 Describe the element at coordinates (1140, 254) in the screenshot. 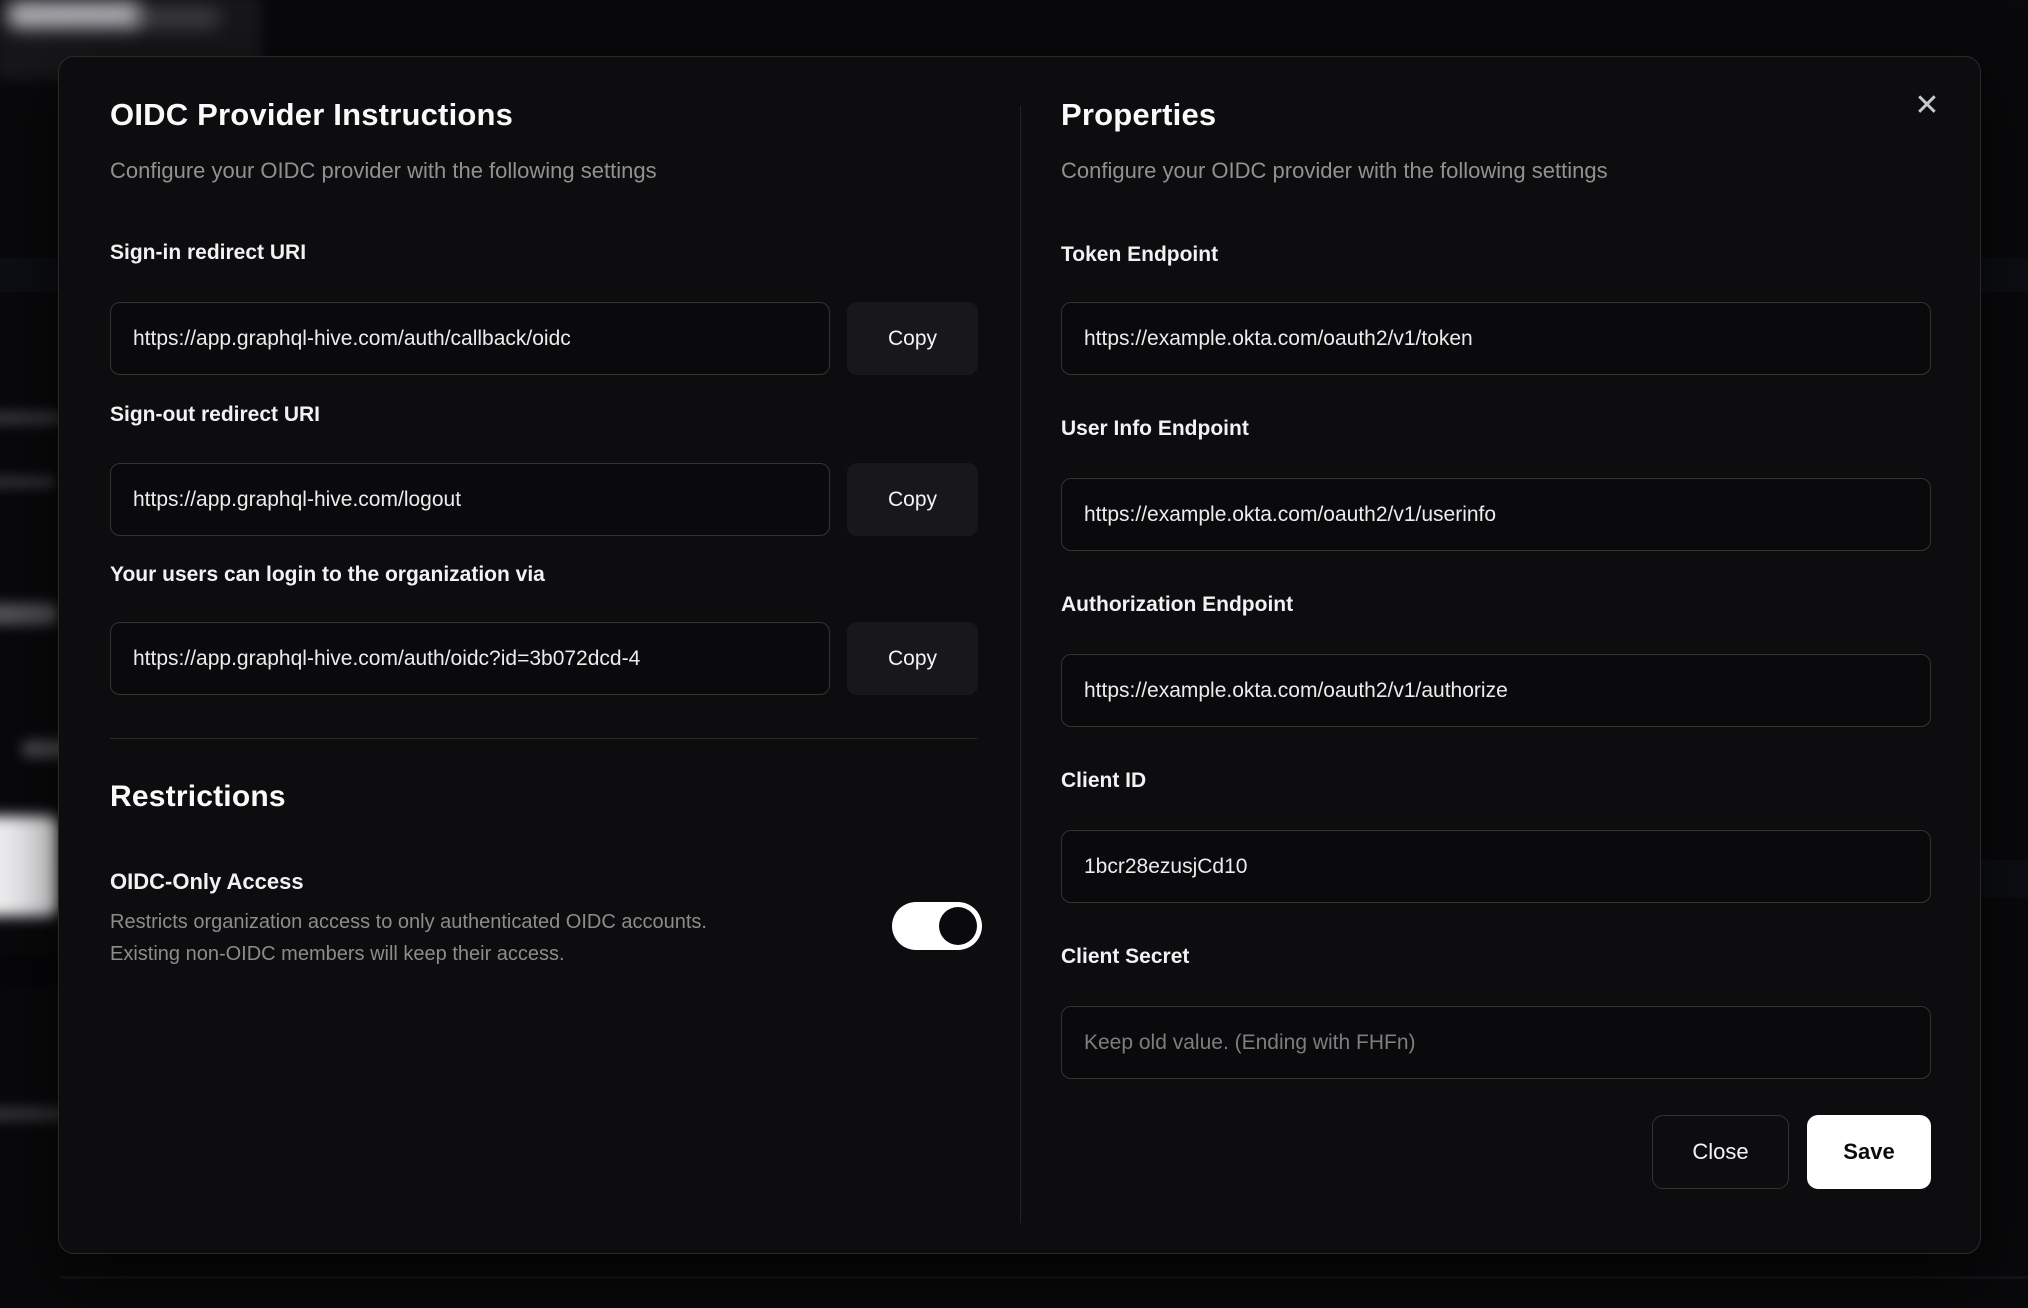

I see `token-endpoint-label: Token Endpoint` at that location.